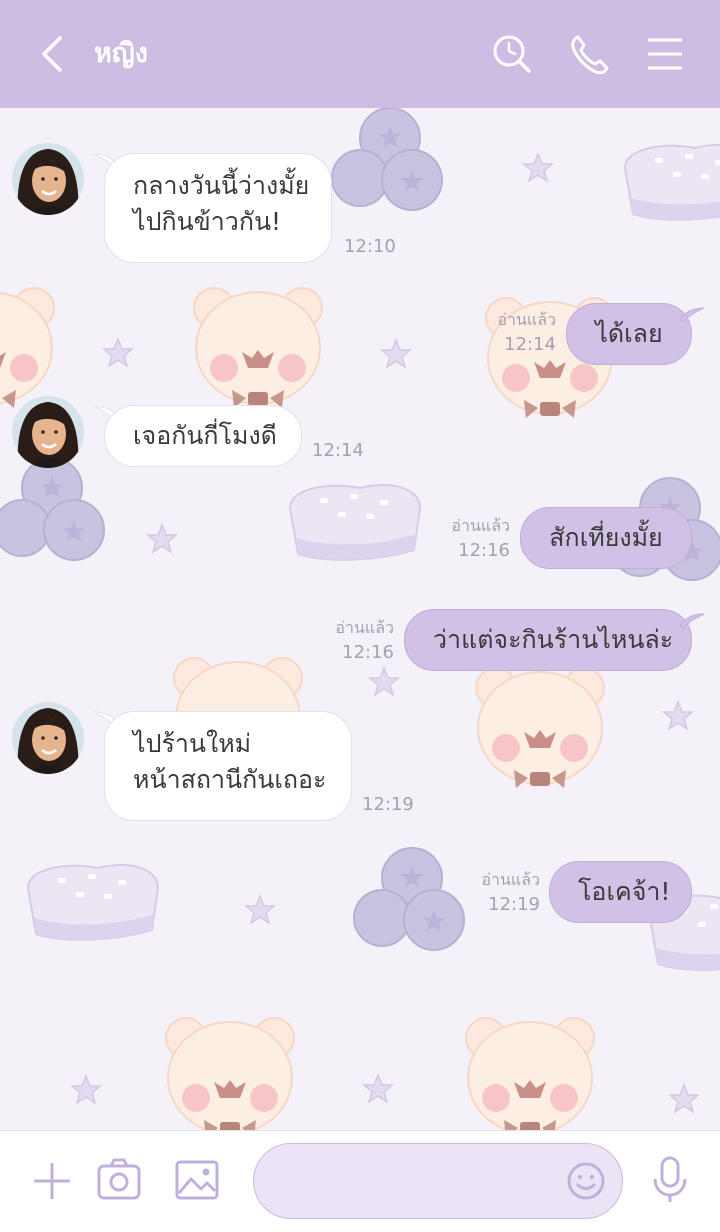 The width and height of the screenshot is (720, 1232). I want to click on message-line: หน้าสถานีกันเถอะ, so click(230, 779).